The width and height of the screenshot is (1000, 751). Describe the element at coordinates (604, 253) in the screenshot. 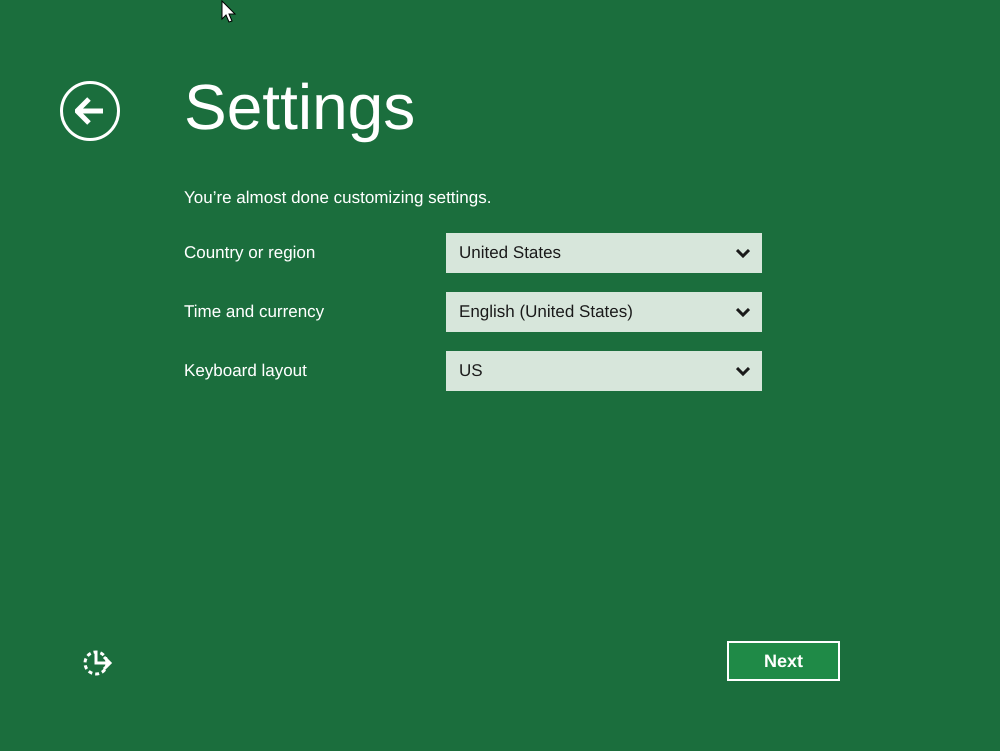

I see `dropdown: United States` at that location.